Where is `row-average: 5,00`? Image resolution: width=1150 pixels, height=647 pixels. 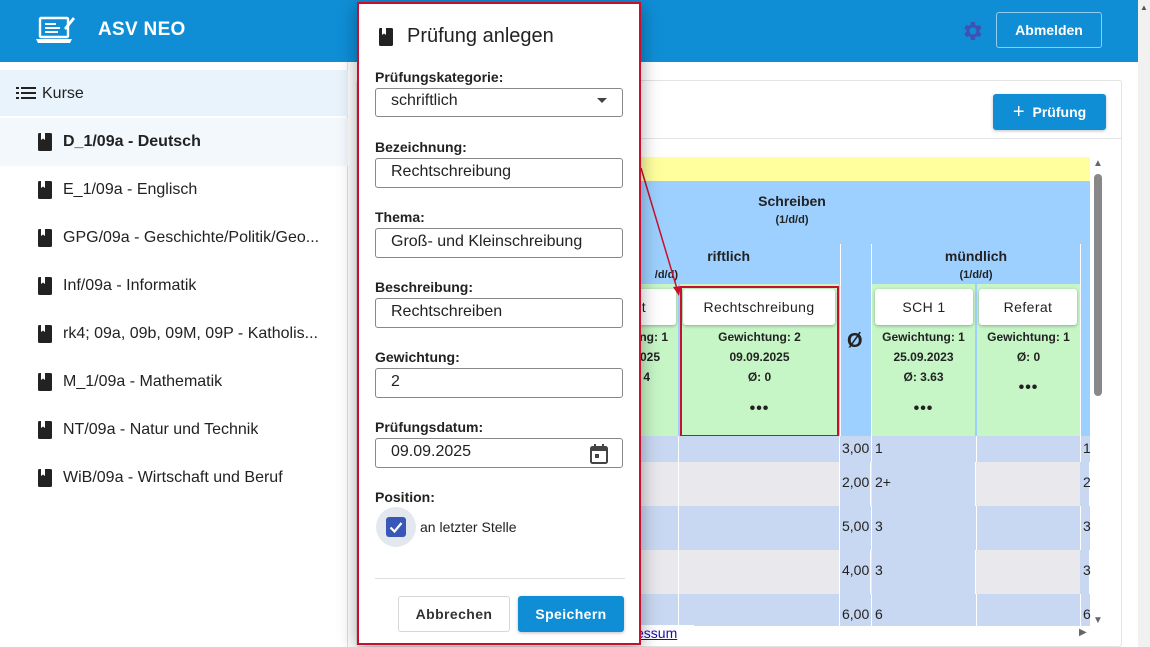
row-average: 5,00 is located at coordinates (856, 526).